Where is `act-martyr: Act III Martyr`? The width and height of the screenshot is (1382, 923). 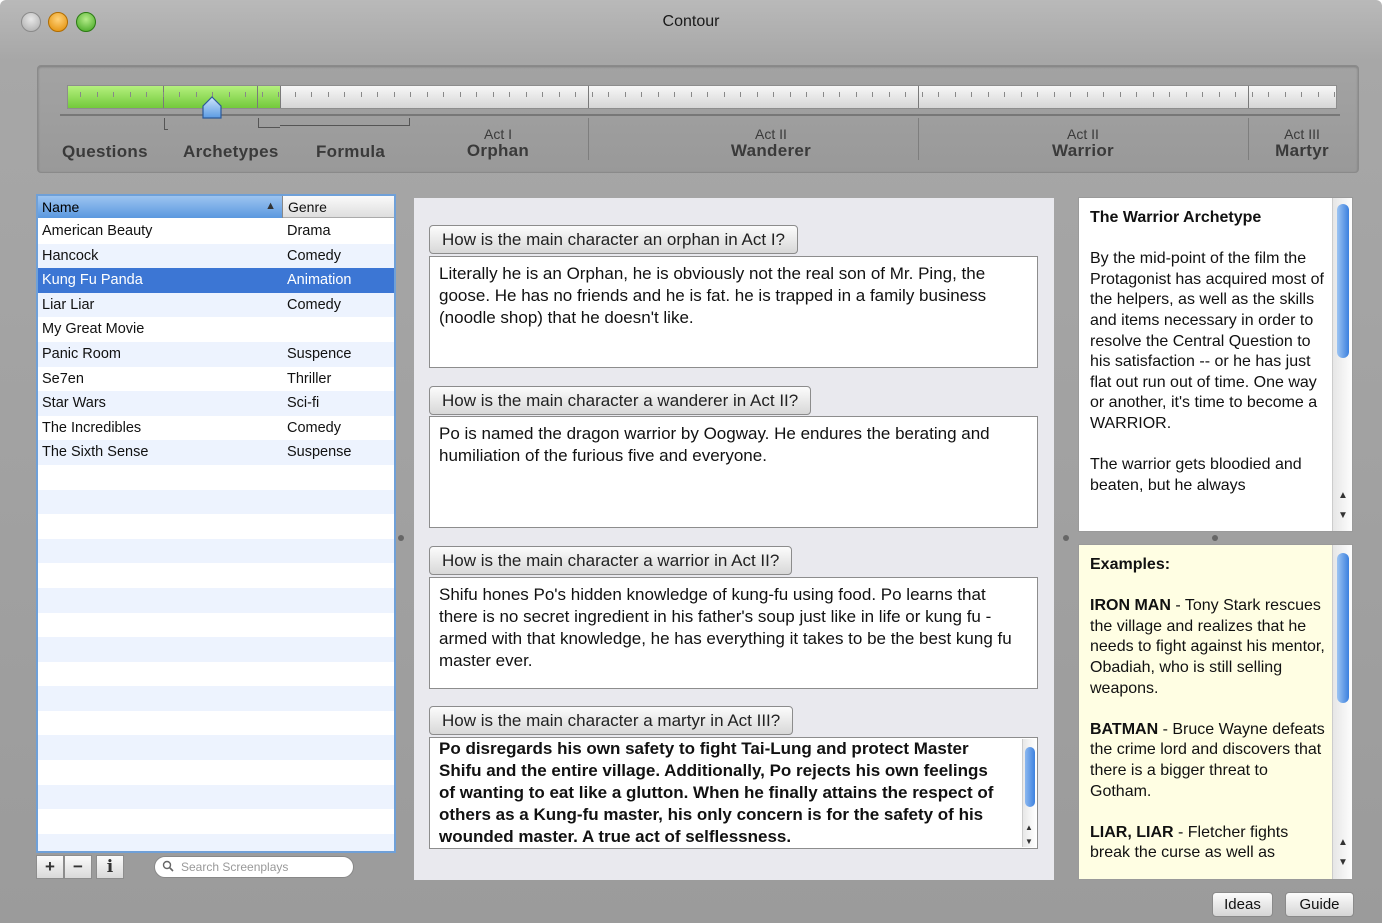 act-martyr: Act III Martyr is located at coordinates (1302, 143).